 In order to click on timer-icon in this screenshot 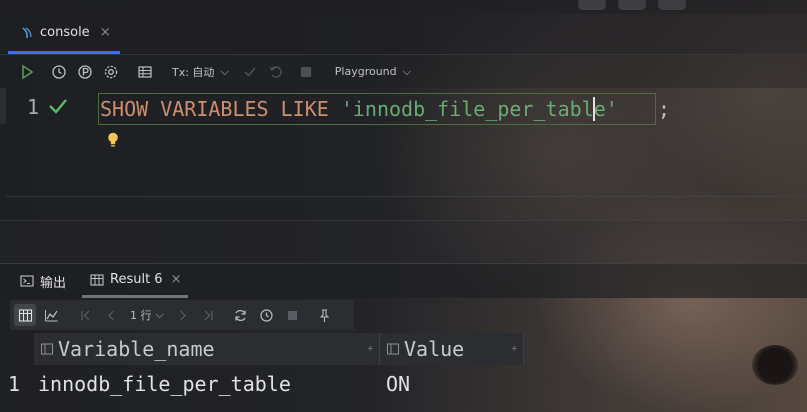, I will do `click(266, 315)`.